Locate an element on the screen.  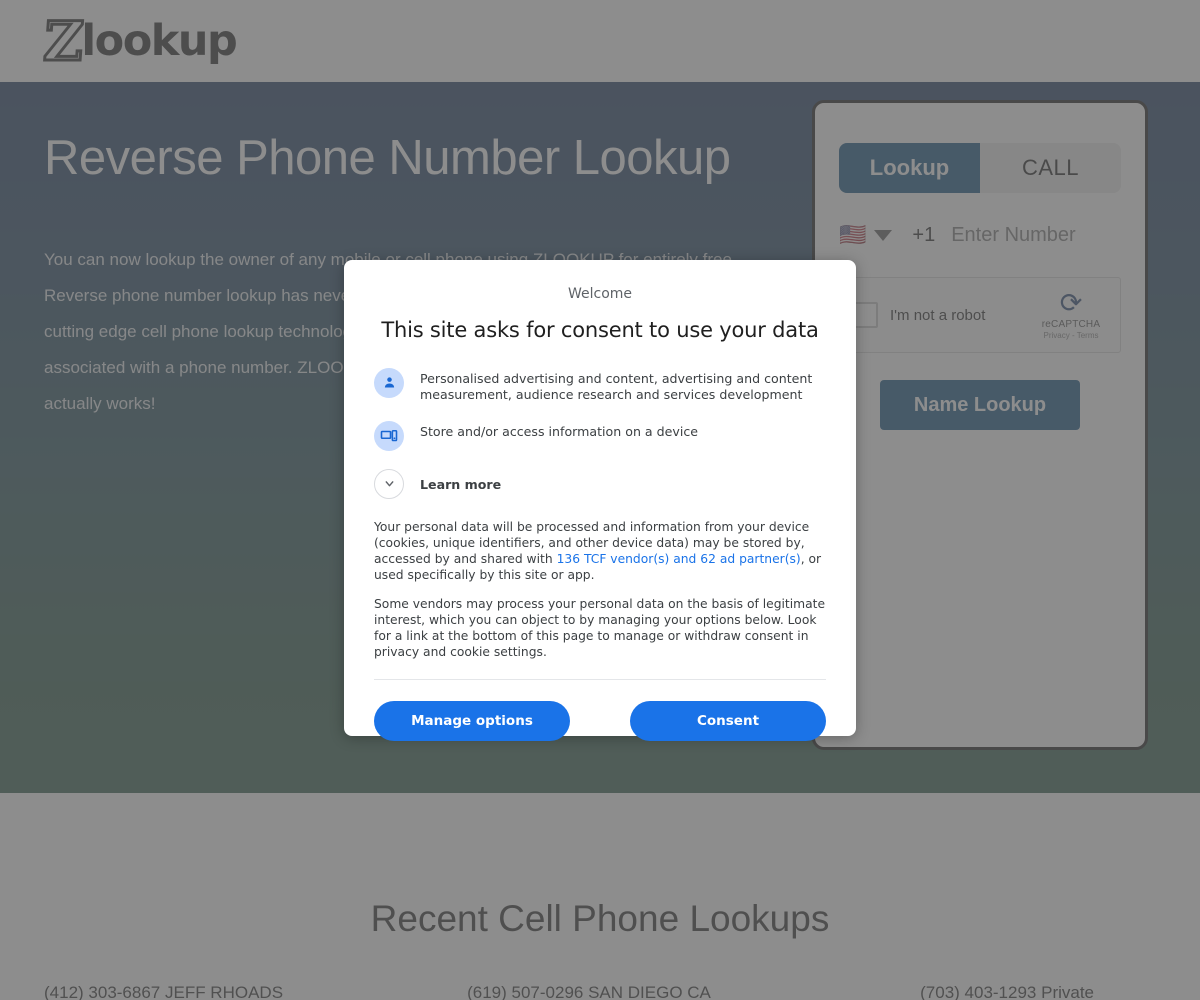
dialog-actions: Manage options Consent is located at coordinates (600, 720).